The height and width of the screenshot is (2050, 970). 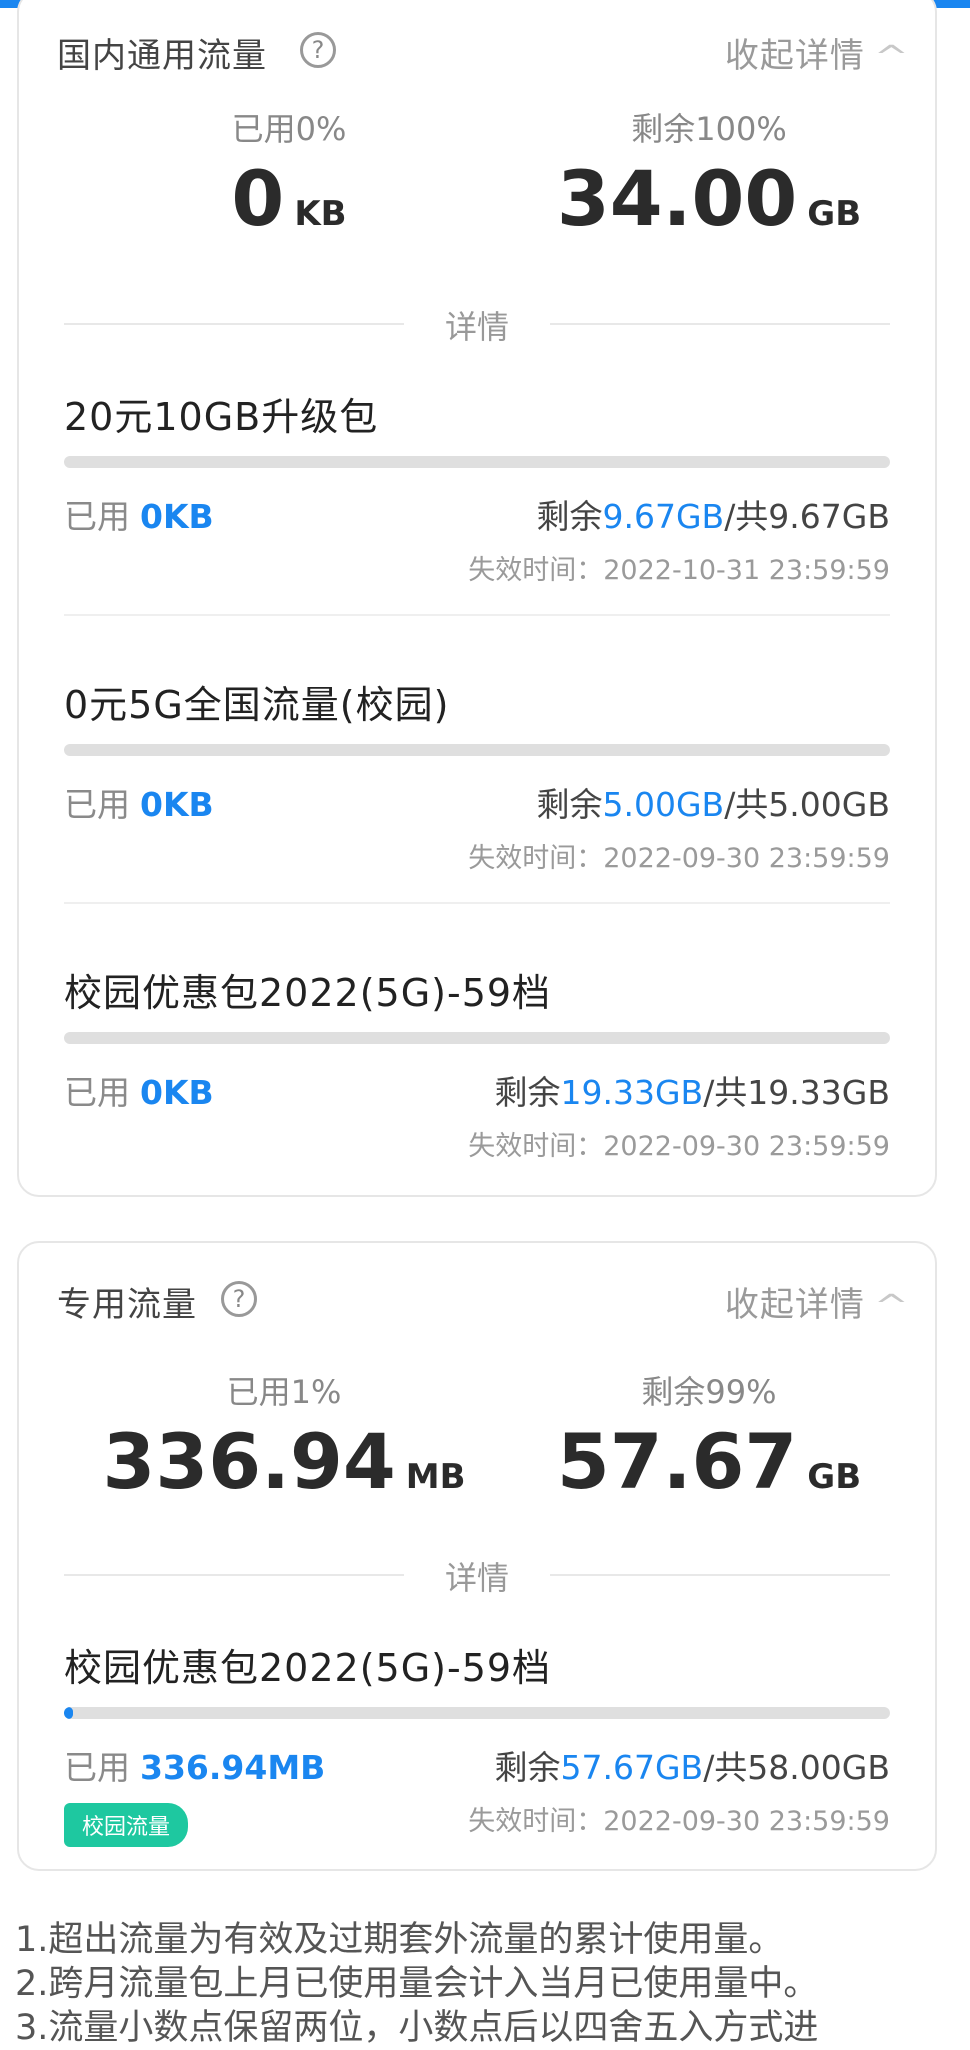 What do you see at coordinates (126, 1825) in the screenshot?
I see `campus-data-badge: 校园流量` at bounding box center [126, 1825].